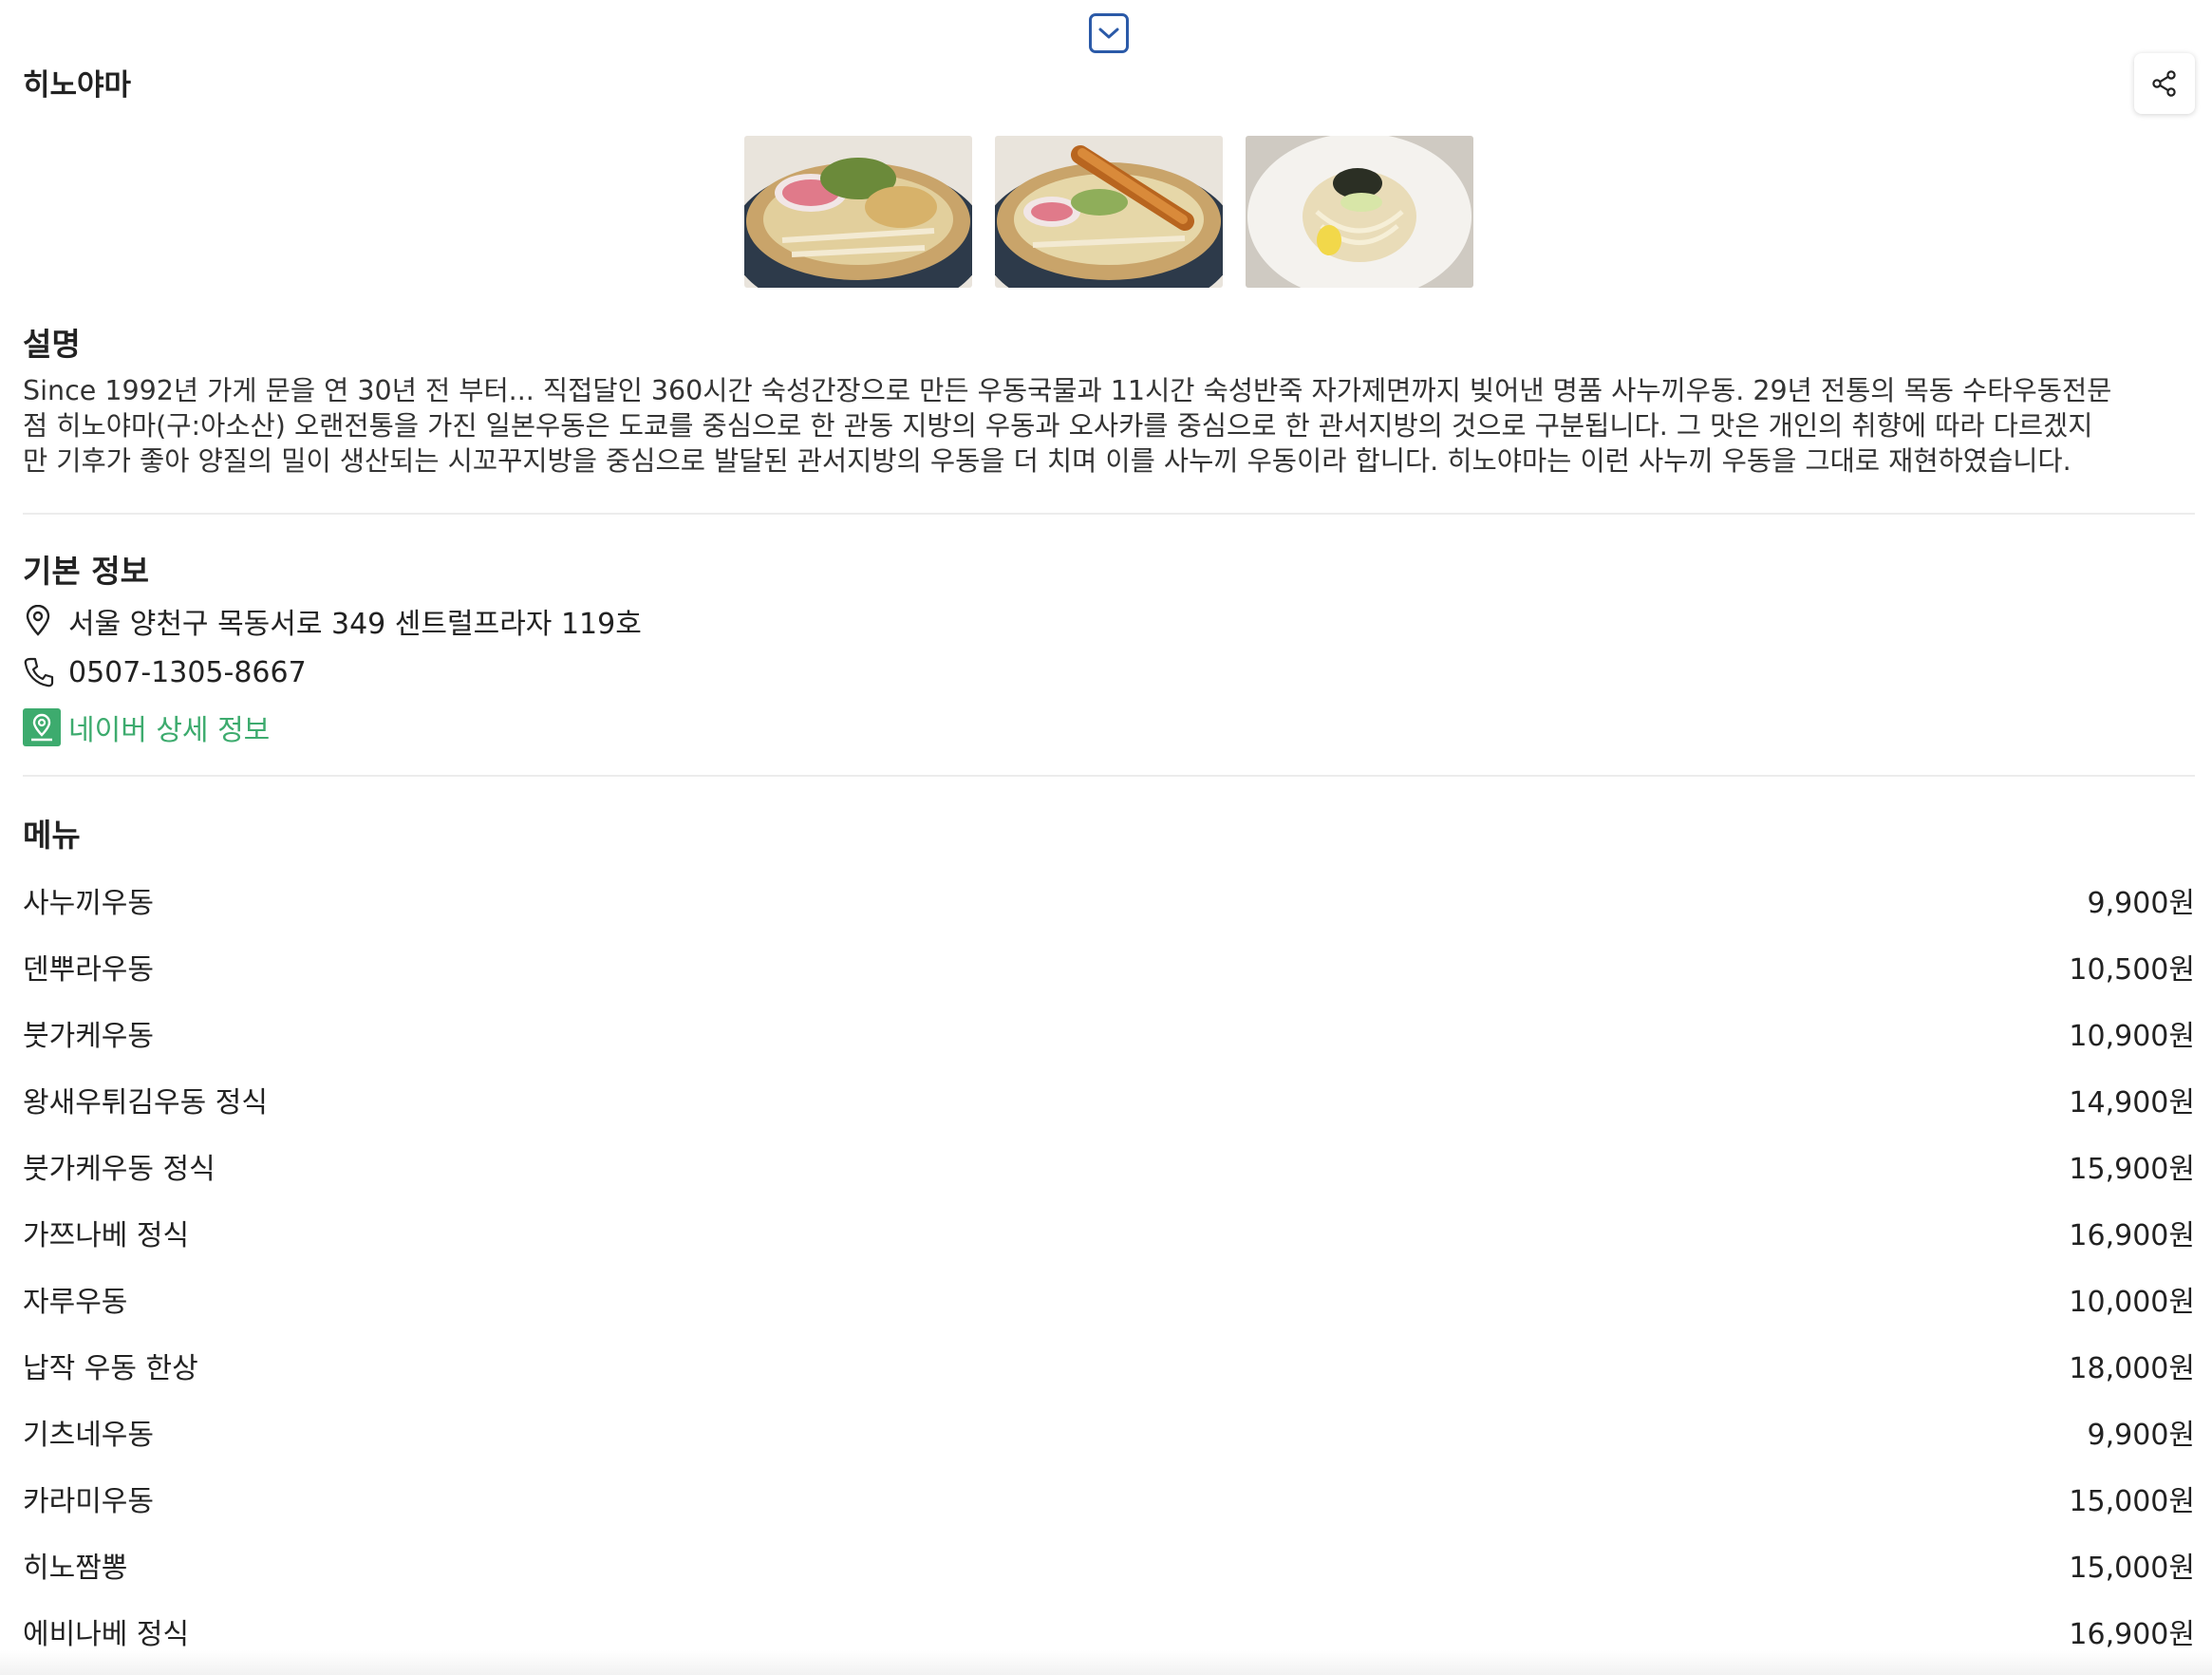  I want to click on share-button, so click(2164, 83).